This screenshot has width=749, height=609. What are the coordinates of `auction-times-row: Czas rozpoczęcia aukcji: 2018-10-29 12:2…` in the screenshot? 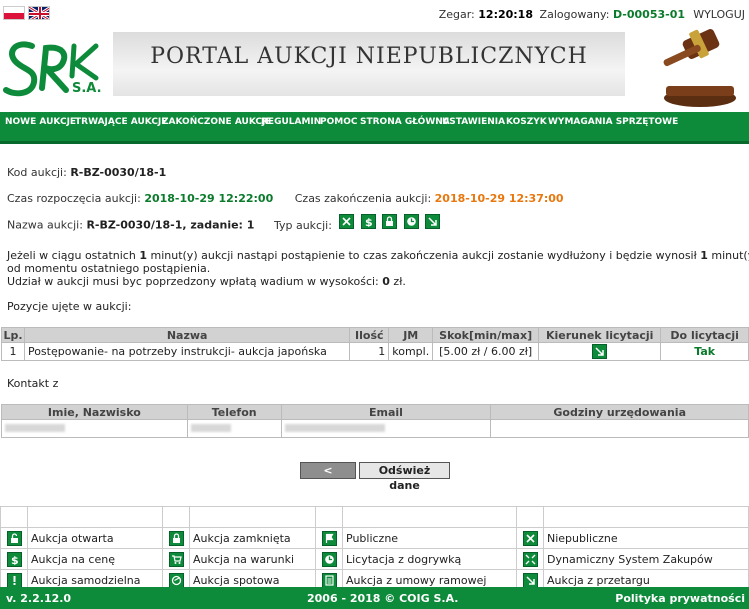 It's located at (285, 198).